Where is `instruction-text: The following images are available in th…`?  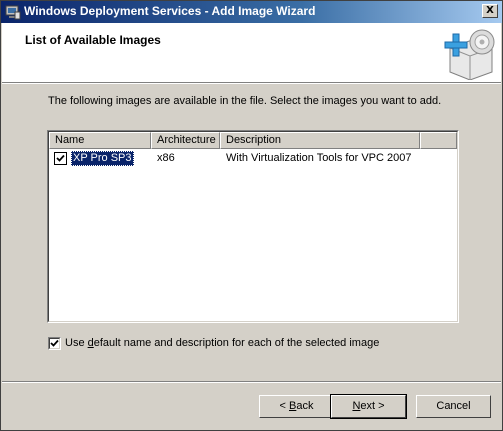
instruction-text: The following images are available in th… is located at coordinates (245, 101).